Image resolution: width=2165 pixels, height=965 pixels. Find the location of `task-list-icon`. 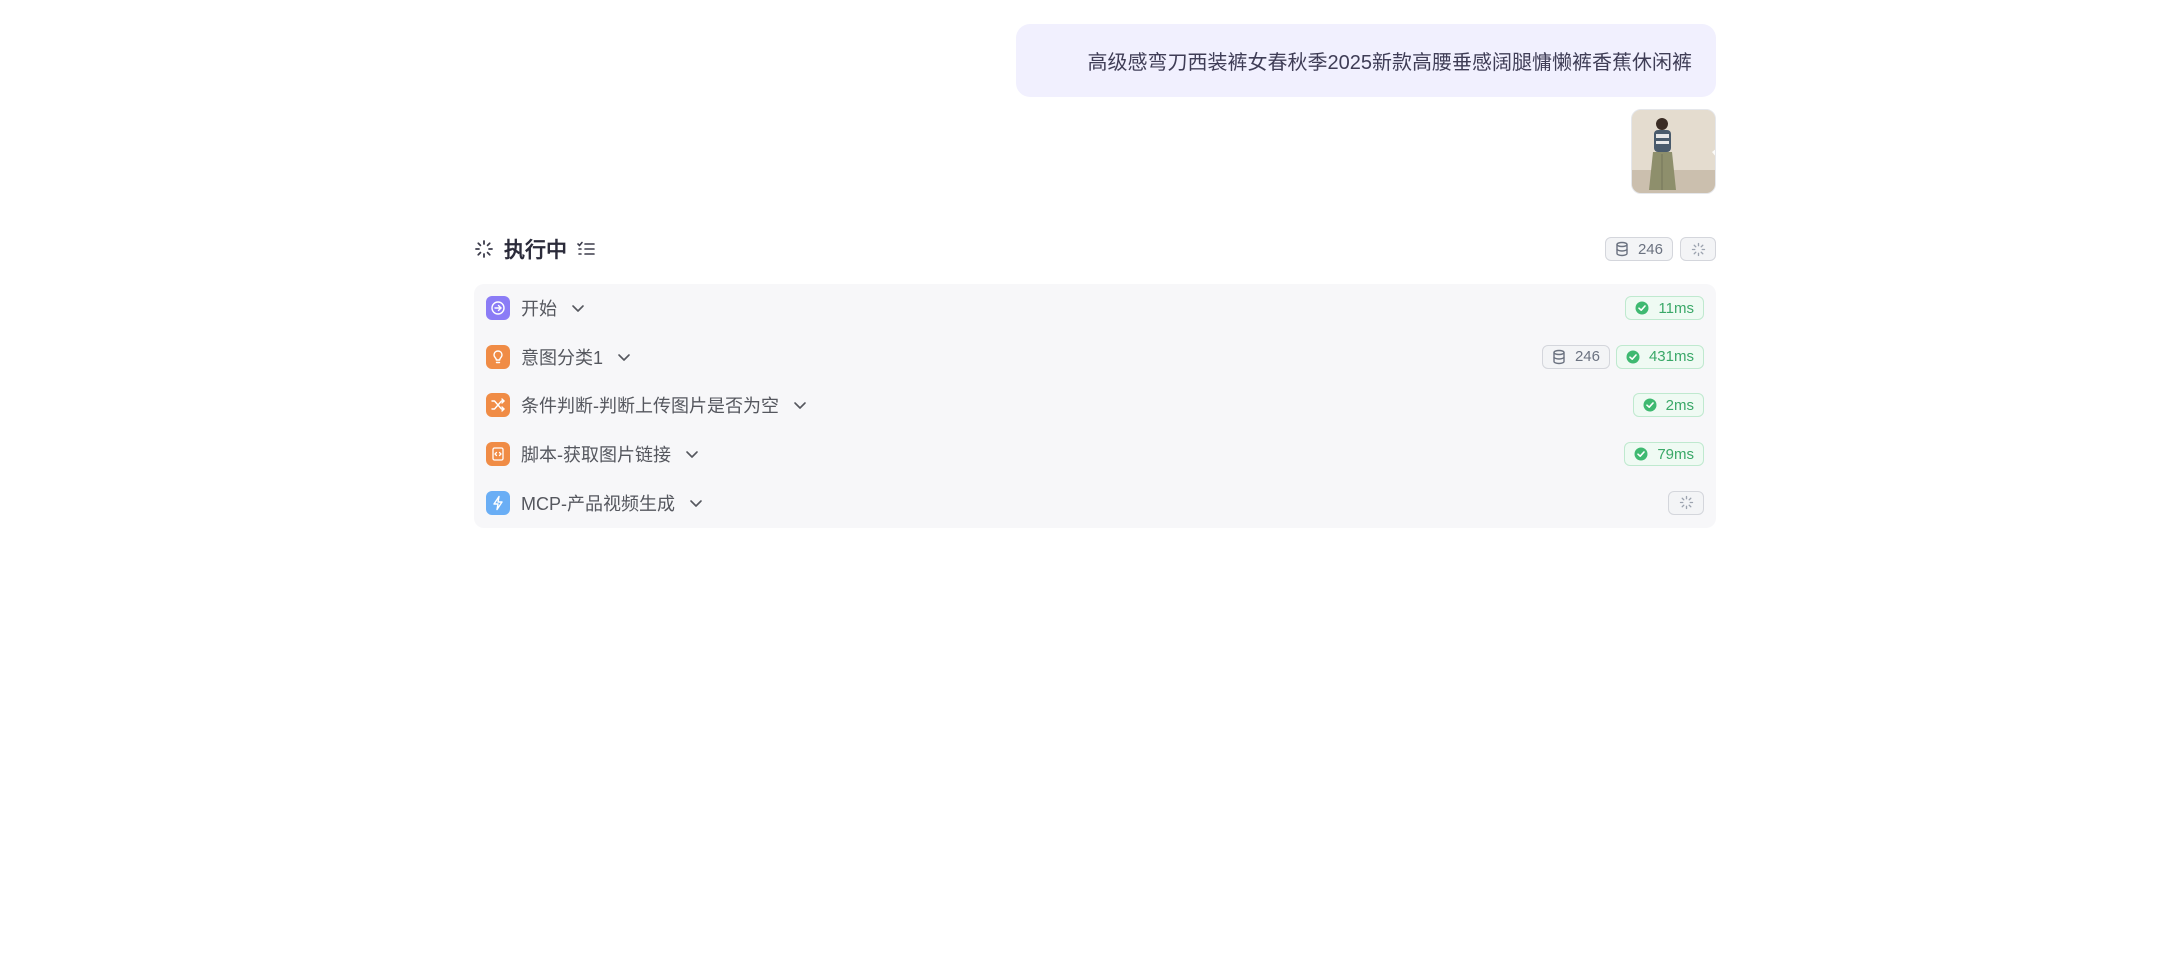

task-list-icon is located at coordinates (586, 249).